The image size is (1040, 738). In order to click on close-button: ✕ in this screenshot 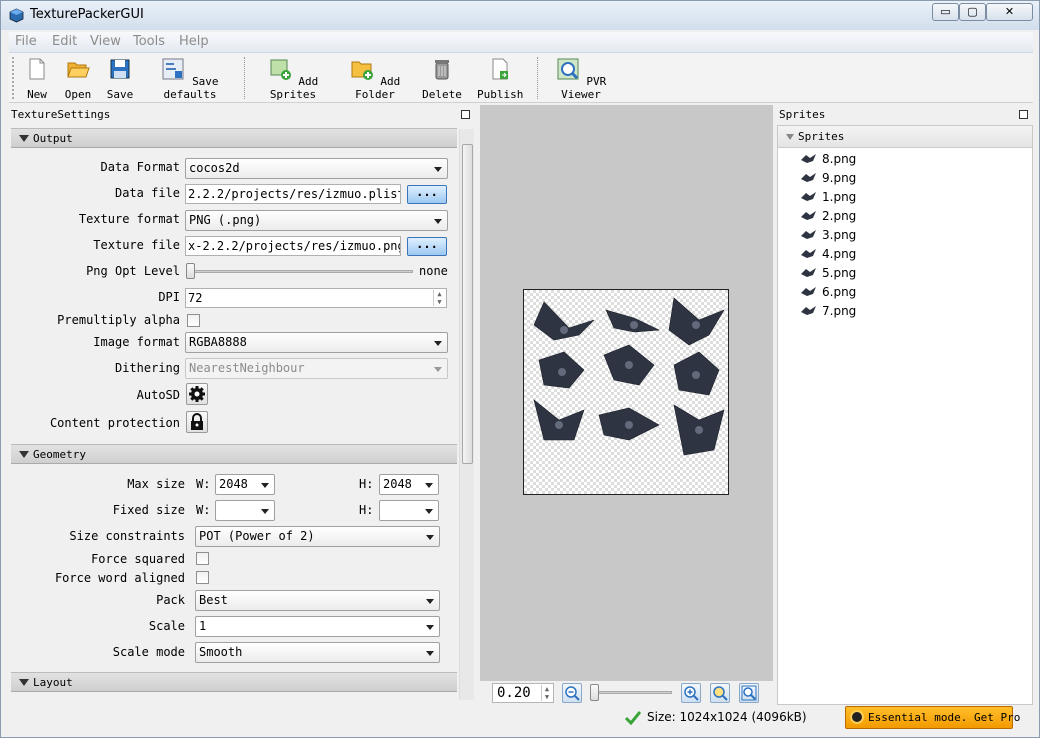, I will do `click(1009, 12)`.